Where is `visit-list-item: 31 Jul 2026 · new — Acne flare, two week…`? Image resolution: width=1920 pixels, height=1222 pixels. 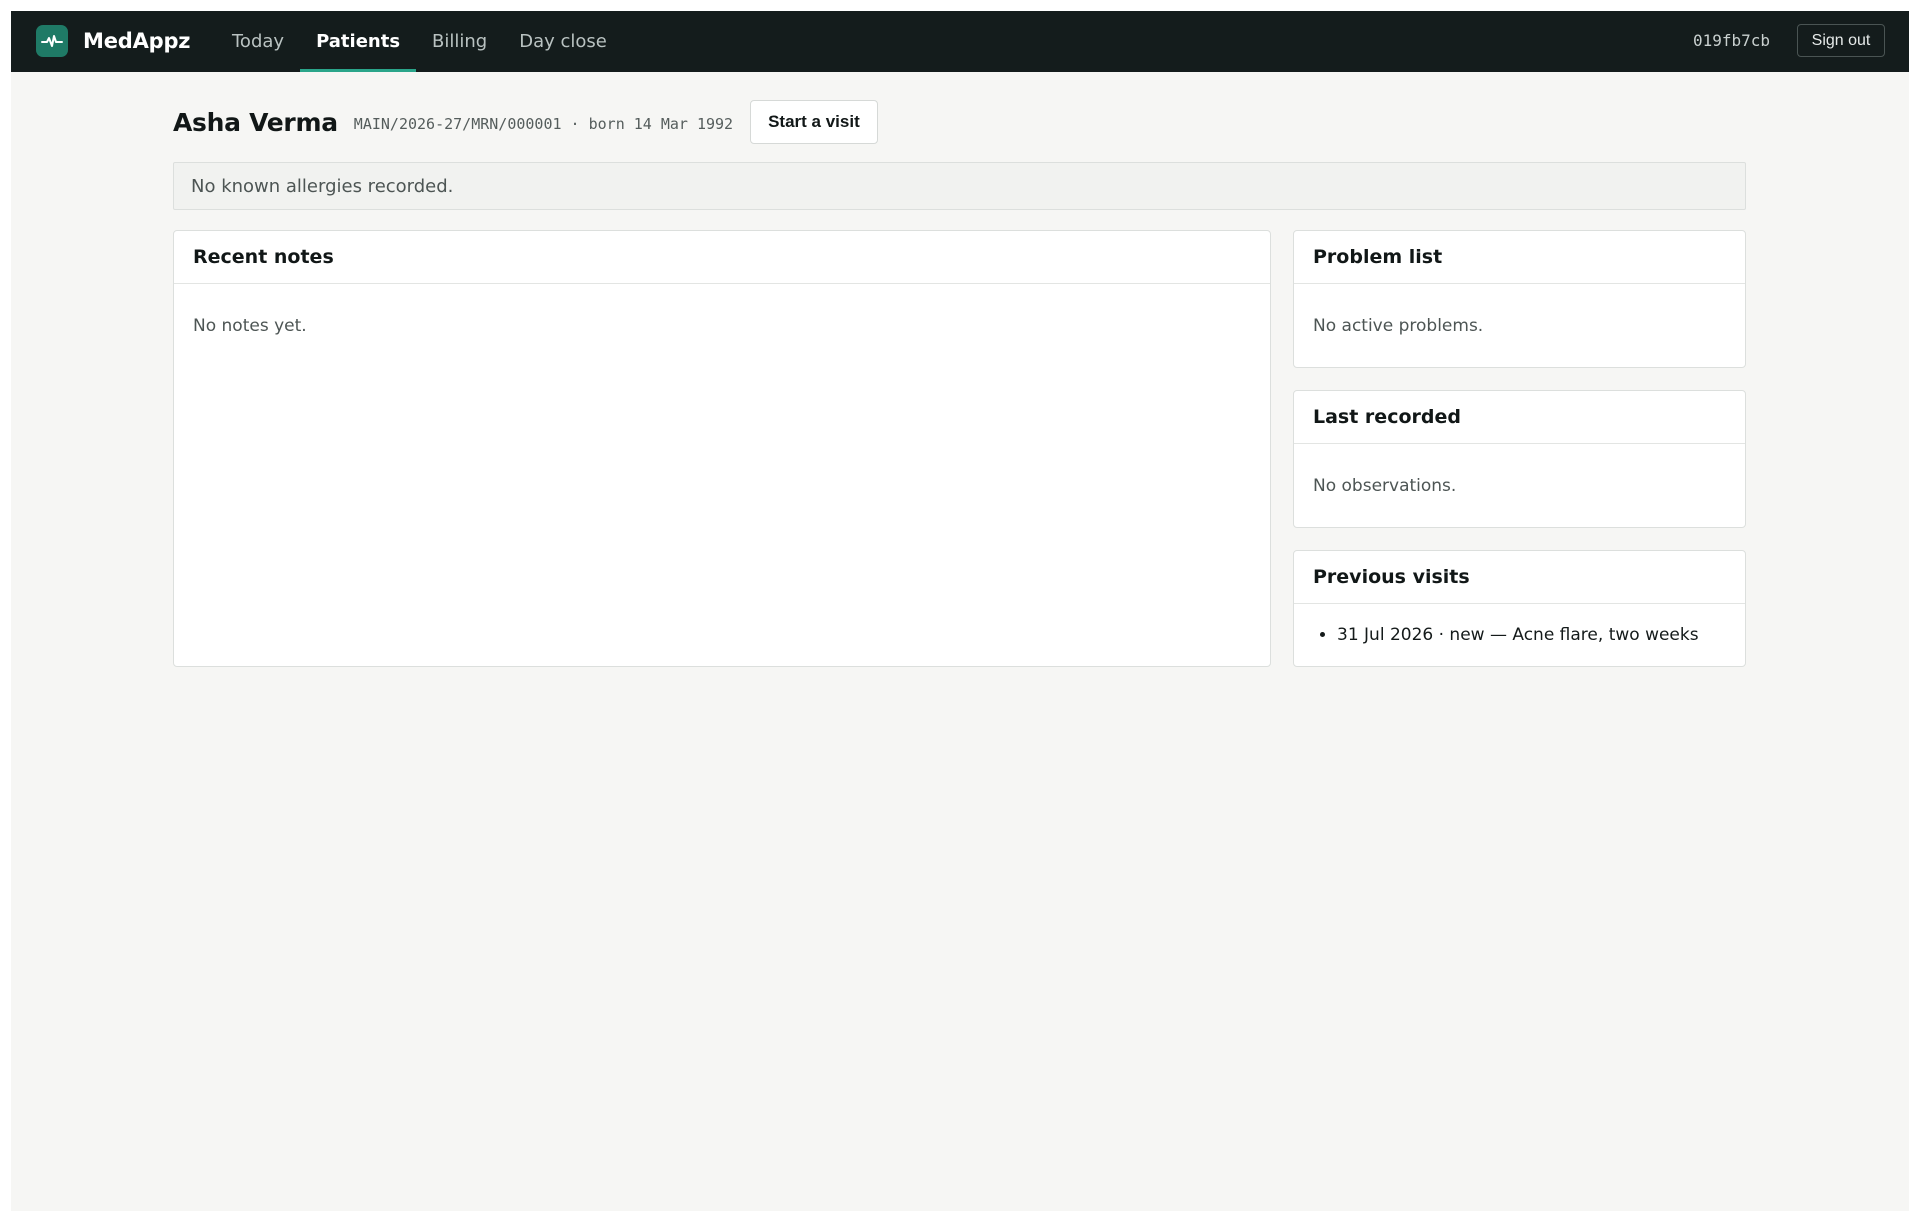 visit-list-item: 31 Jul 2026 · new — Acne flare, two week… is located at coordinates (1531, 635).